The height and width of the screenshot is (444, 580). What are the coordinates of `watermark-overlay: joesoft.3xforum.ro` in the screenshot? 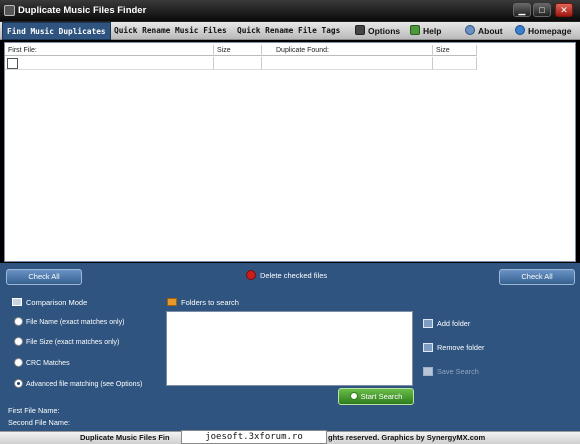 It's located at (254, 437).